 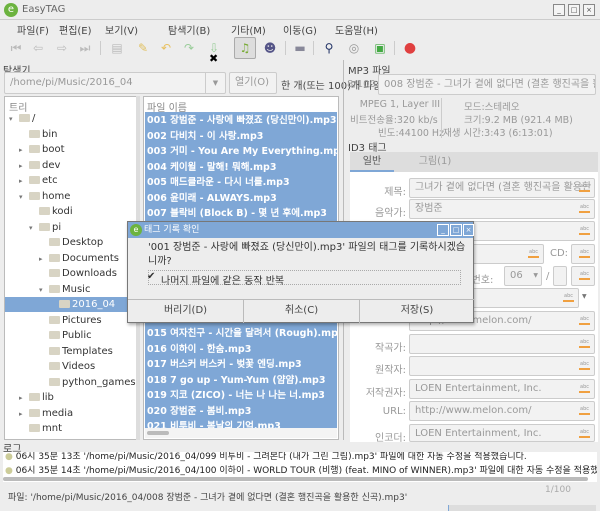 I want to click on file-row: 002 다비치 - 이 사랑.mp3, so click(x=241, y=137).